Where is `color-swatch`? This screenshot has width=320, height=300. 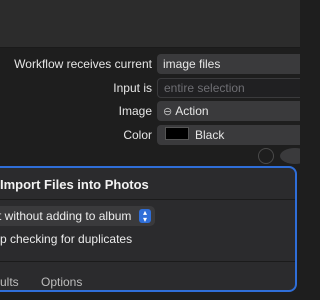 color-swatch is located at coordinates (177, 133).